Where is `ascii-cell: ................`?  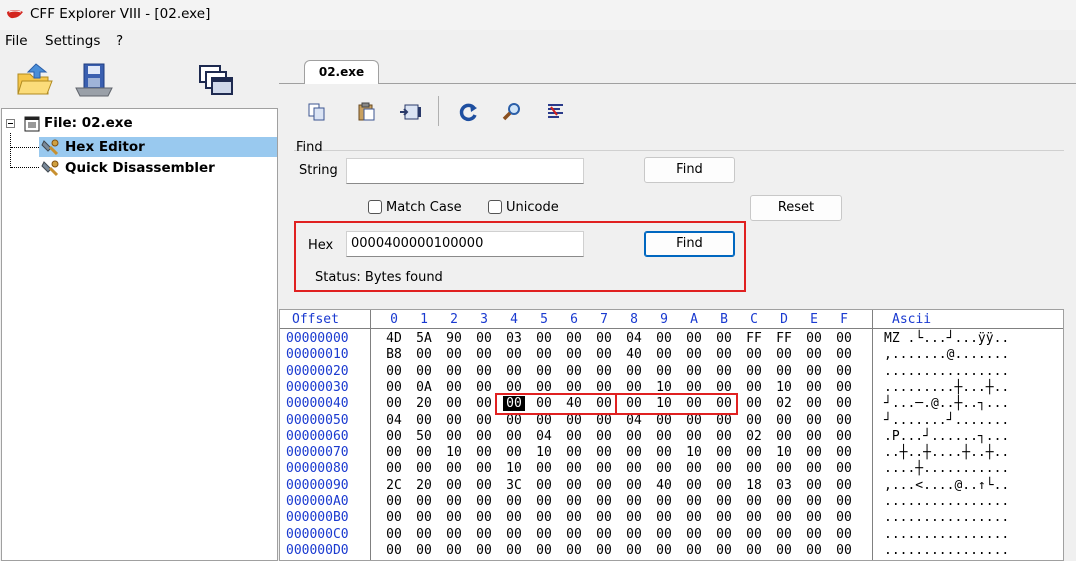
ascii-cell: ................ is located at coordinates (946, 534).